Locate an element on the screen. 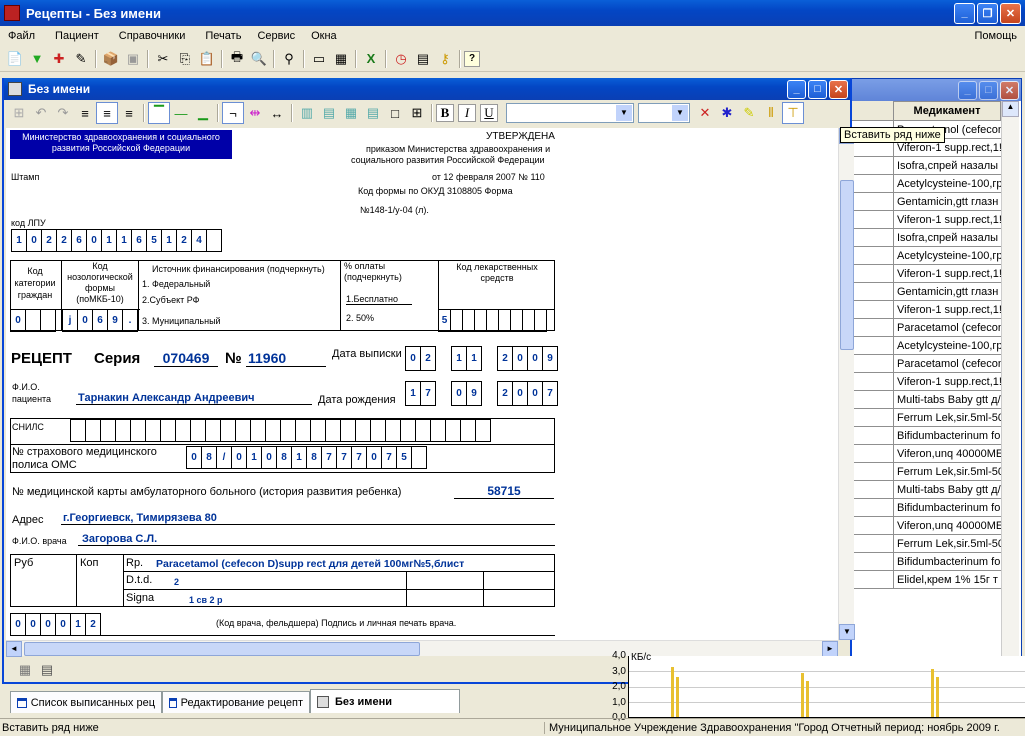 The image size is (1025, 736). table-grid-icon: ⊞ is located at coordinates (417, 113).